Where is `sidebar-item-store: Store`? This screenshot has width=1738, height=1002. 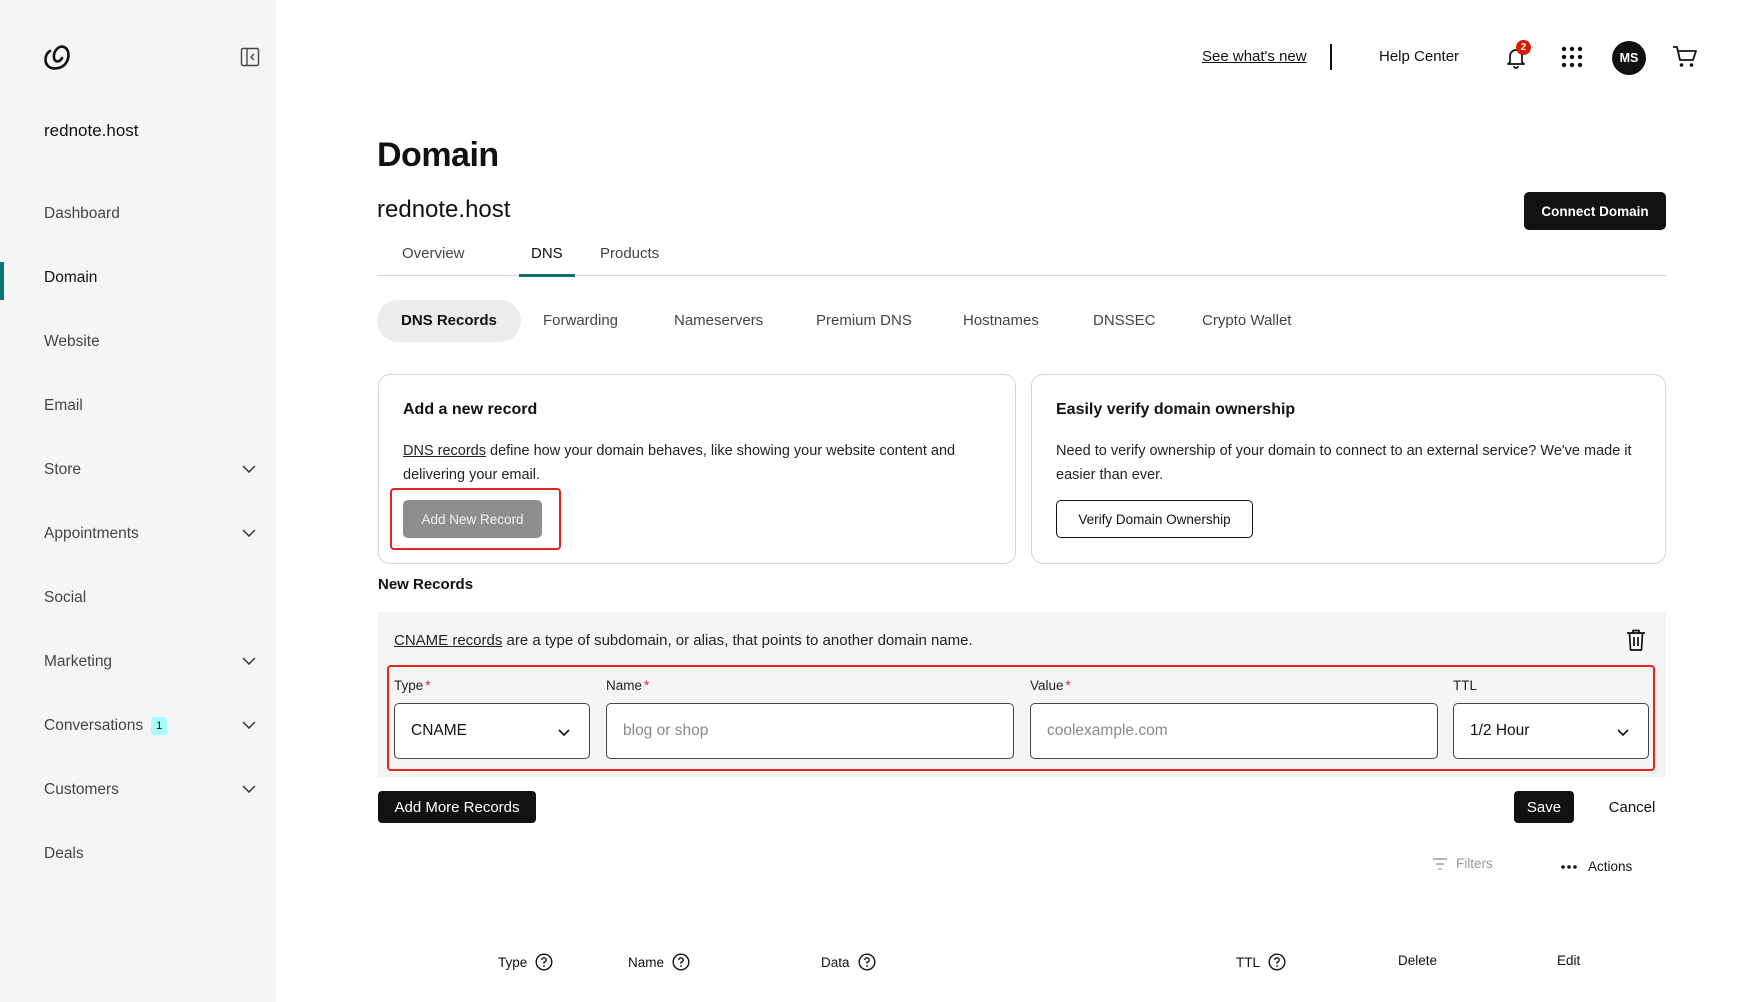
sidebar-item-store: Store is located at coordinates (138, 470).